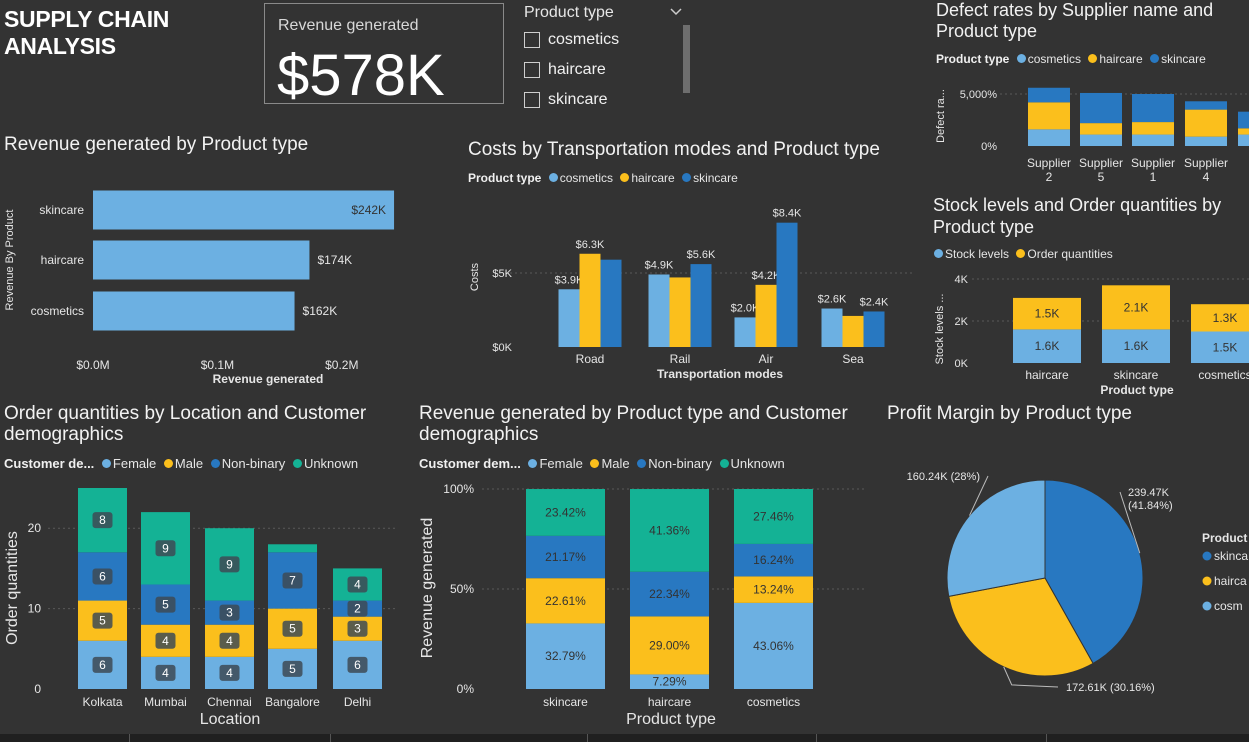 The width and height of the screenshot is (1249, 742). What do you see at coordinates (686, 59) in the screenshot?
I see `slicer-scrollbar` at bounding box center [686, 59].